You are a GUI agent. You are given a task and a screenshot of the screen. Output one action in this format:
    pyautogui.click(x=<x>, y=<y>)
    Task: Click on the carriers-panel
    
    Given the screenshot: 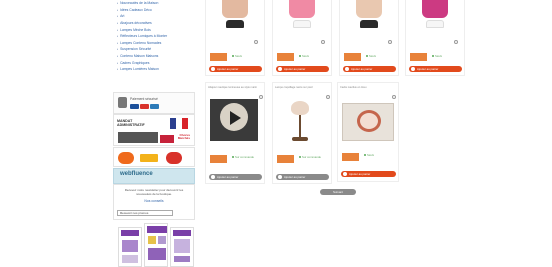 What is the action you would take?
    pyautogui.click(x=154, y=157)
    